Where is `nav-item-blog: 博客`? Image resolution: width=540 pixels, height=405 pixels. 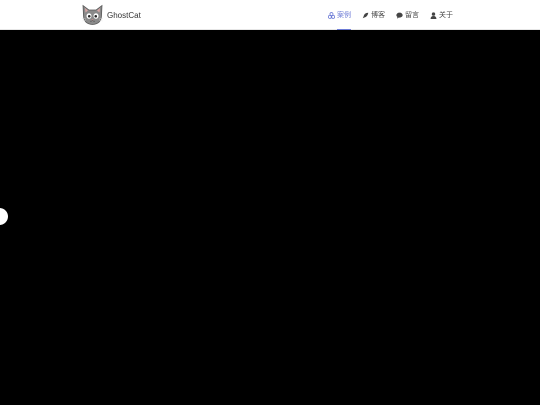 nav-item-blog: 博客 is located at coordinates (373, 15).